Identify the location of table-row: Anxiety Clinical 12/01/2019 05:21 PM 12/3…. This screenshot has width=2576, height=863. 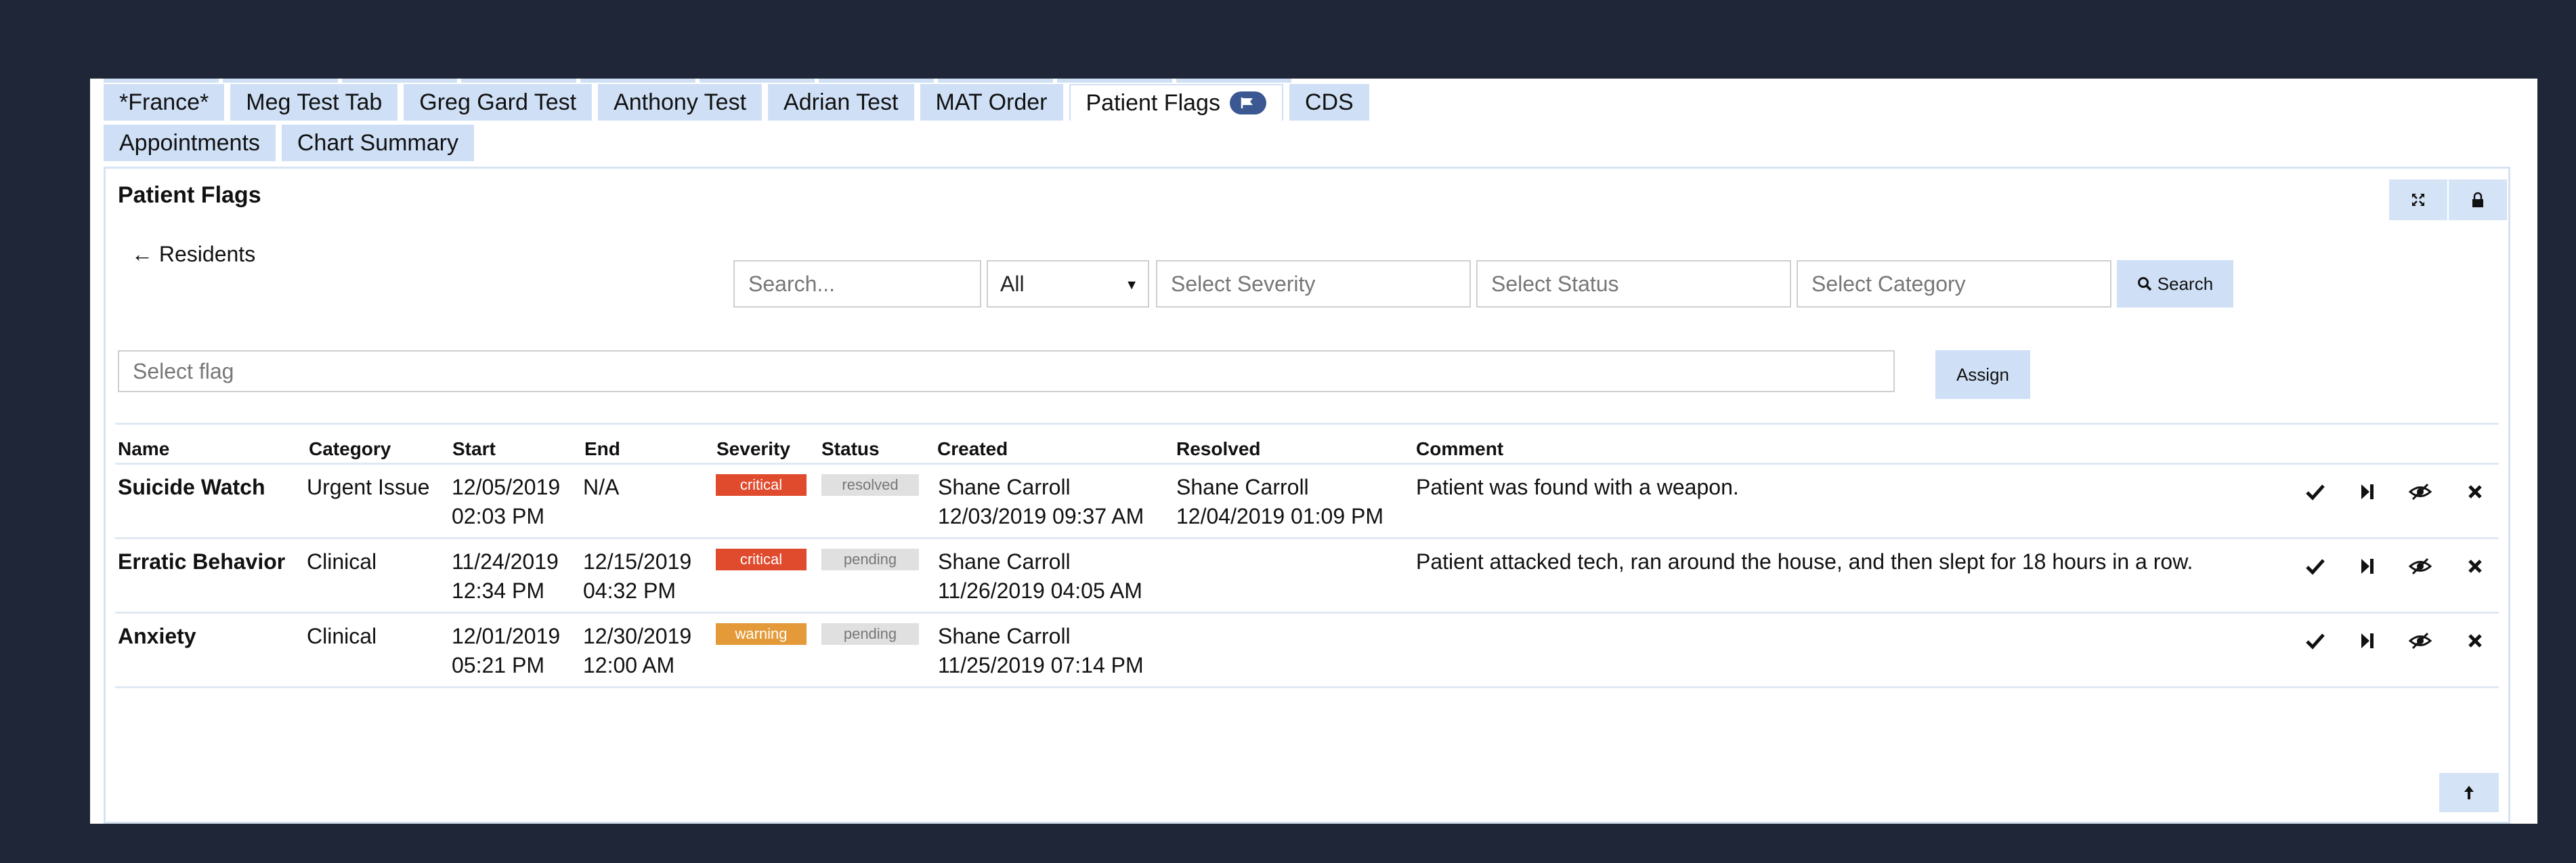
(1307, 651).